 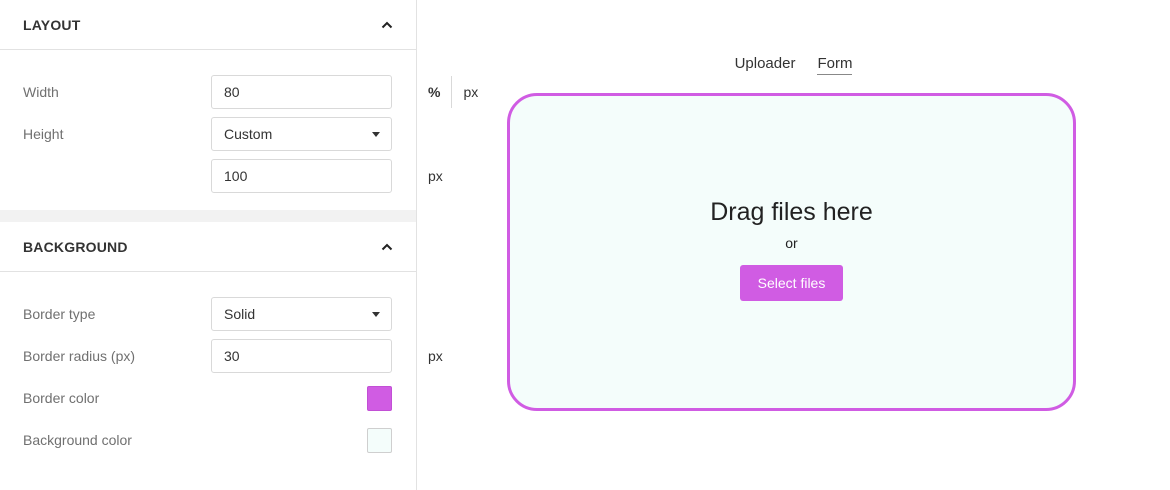 What do you see at coordinates (835, 65) in the screenshot?
I see `tab-form: Form` at bounding box center [835, 65].